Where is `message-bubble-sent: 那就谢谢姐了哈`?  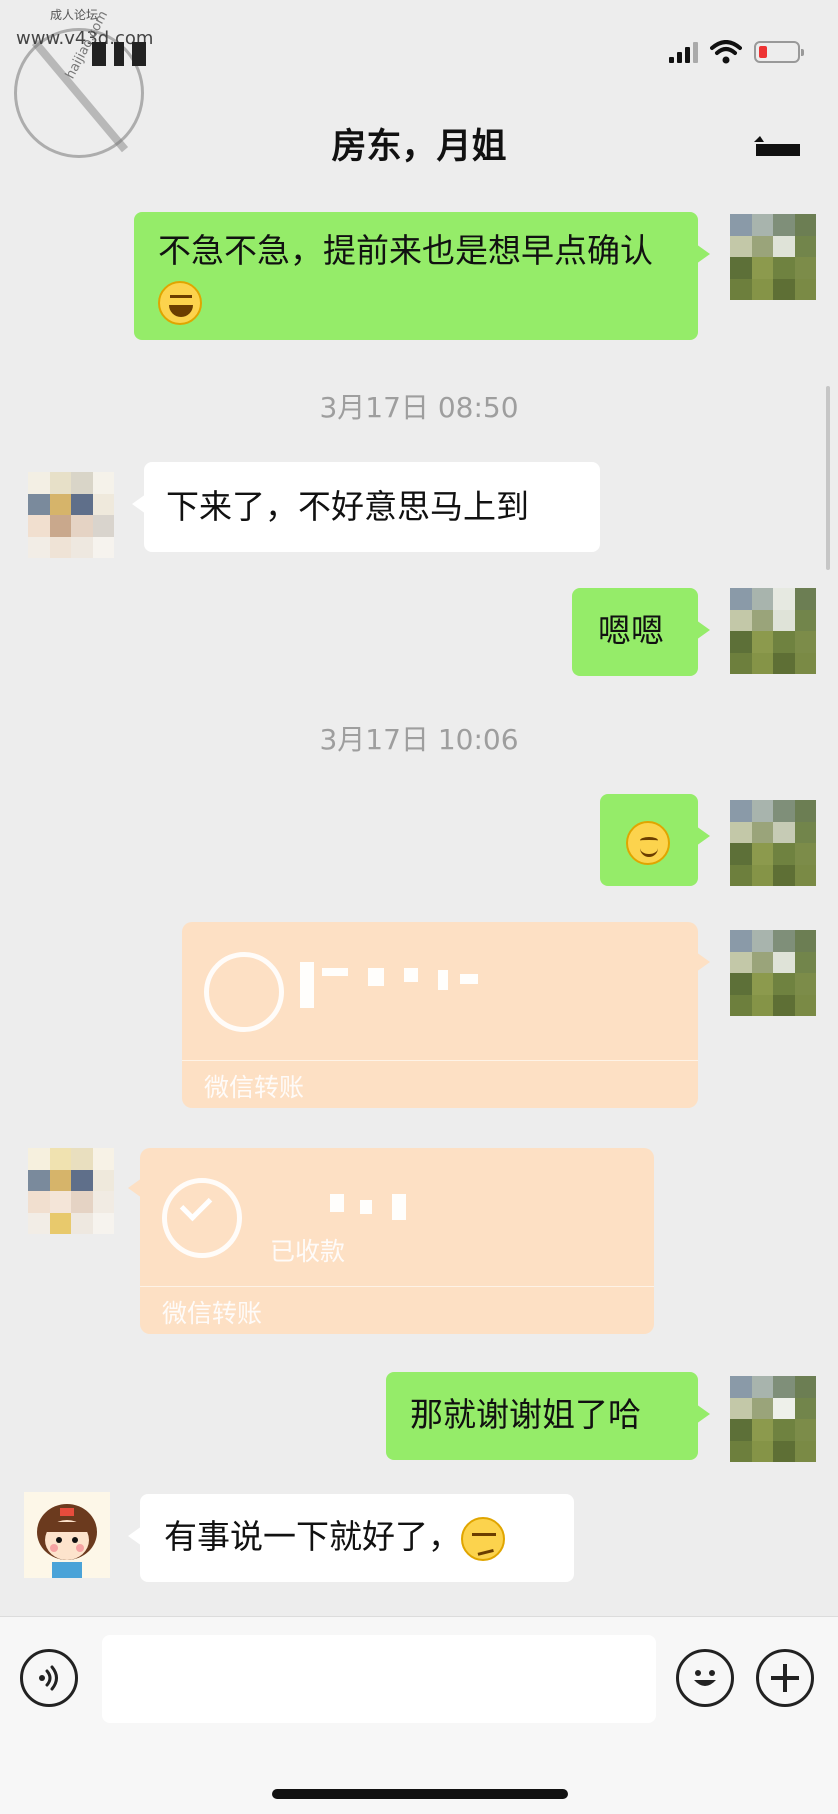 message-bubble-sent: 那就谢谢姐了哈 is located at coordinates (548, 1416).